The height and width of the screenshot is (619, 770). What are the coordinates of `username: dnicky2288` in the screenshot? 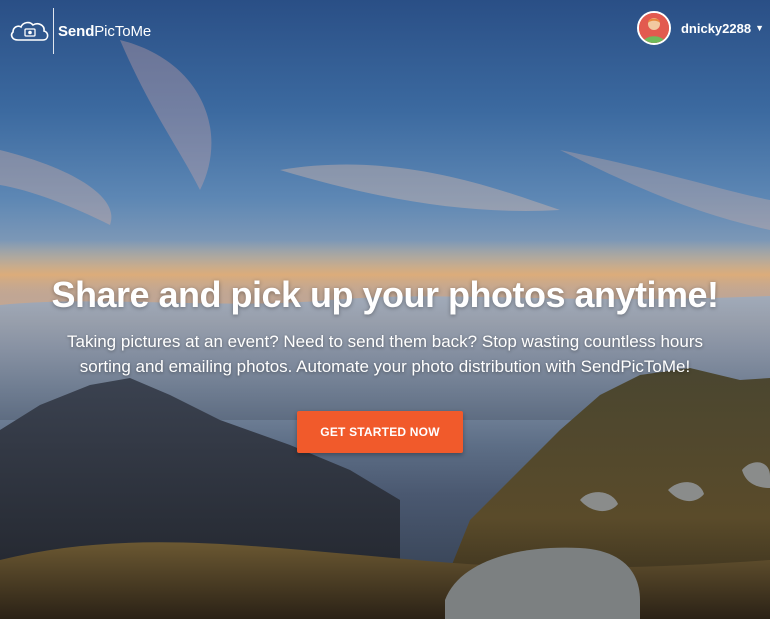 It's located at (716, 28).